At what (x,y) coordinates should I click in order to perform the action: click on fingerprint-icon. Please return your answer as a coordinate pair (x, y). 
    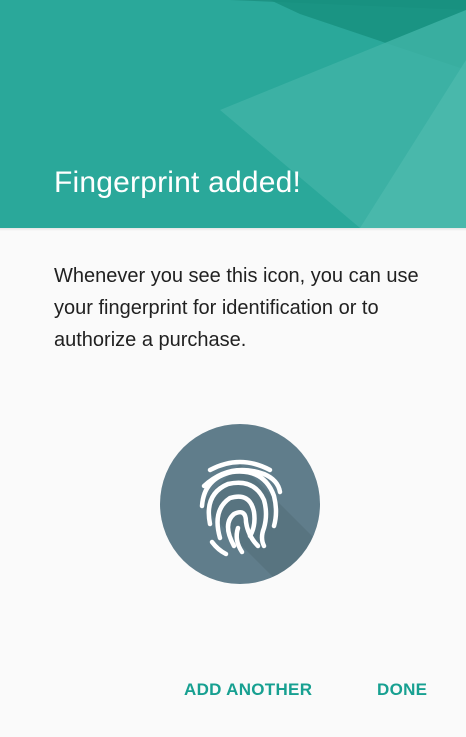
    Looking at the image, I should click on (240, 504).